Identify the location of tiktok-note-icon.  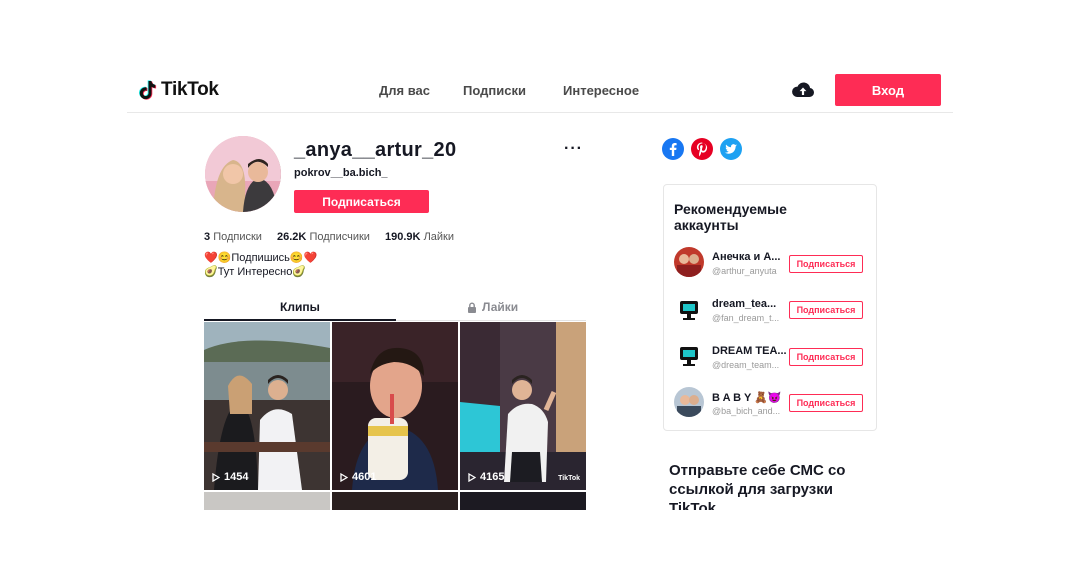
(148, 89).